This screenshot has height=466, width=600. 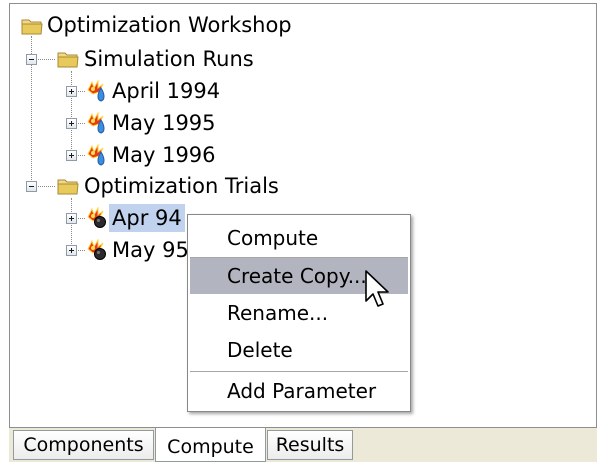 I want to click on menu-item-add-parameter: Add Parameter, so click(x=299, y=391).